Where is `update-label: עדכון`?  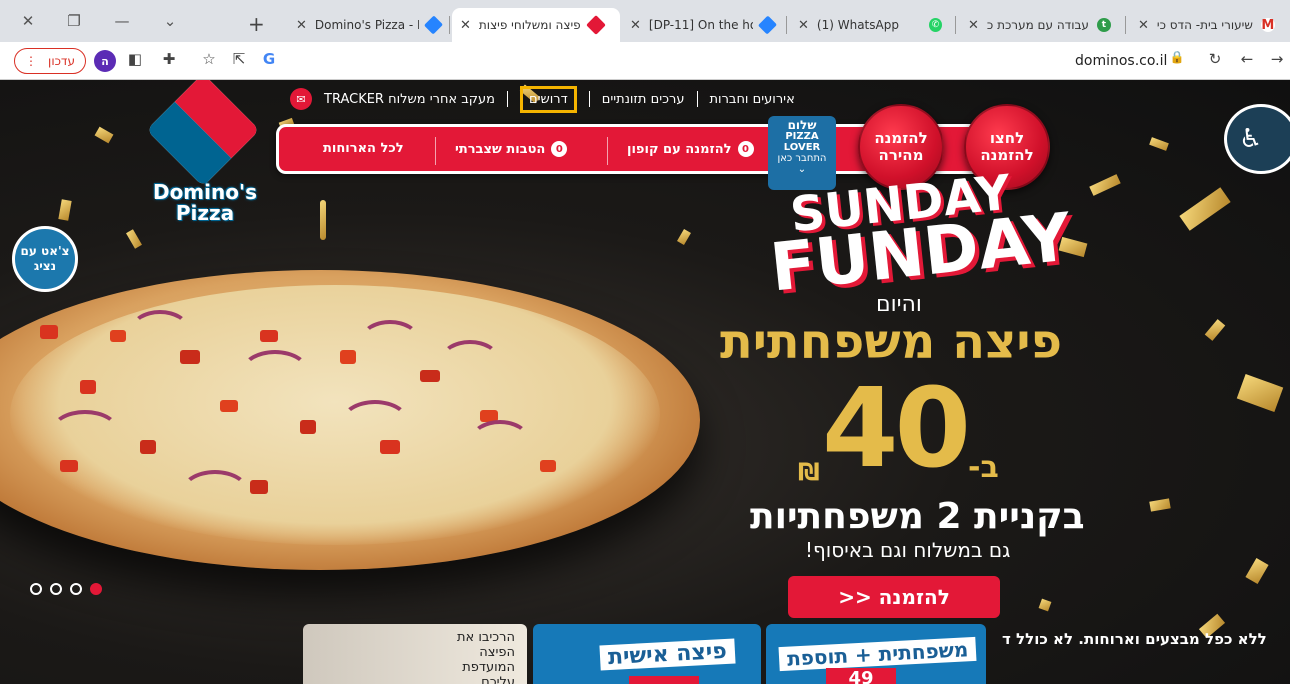
update-label: עדכון is located at coordinates (61, 61).